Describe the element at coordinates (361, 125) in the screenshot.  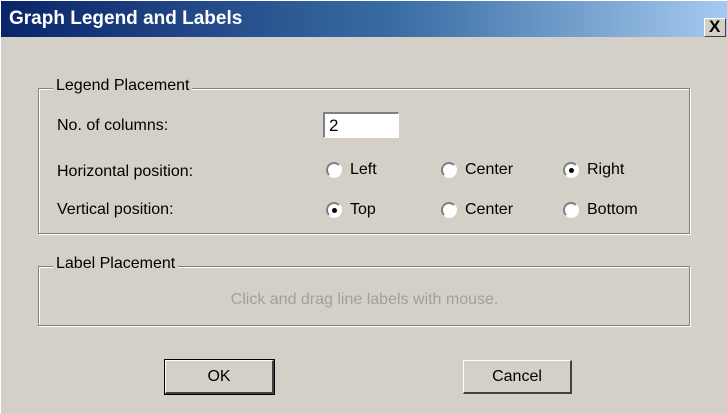
I see `columns-input: 2` at that location.